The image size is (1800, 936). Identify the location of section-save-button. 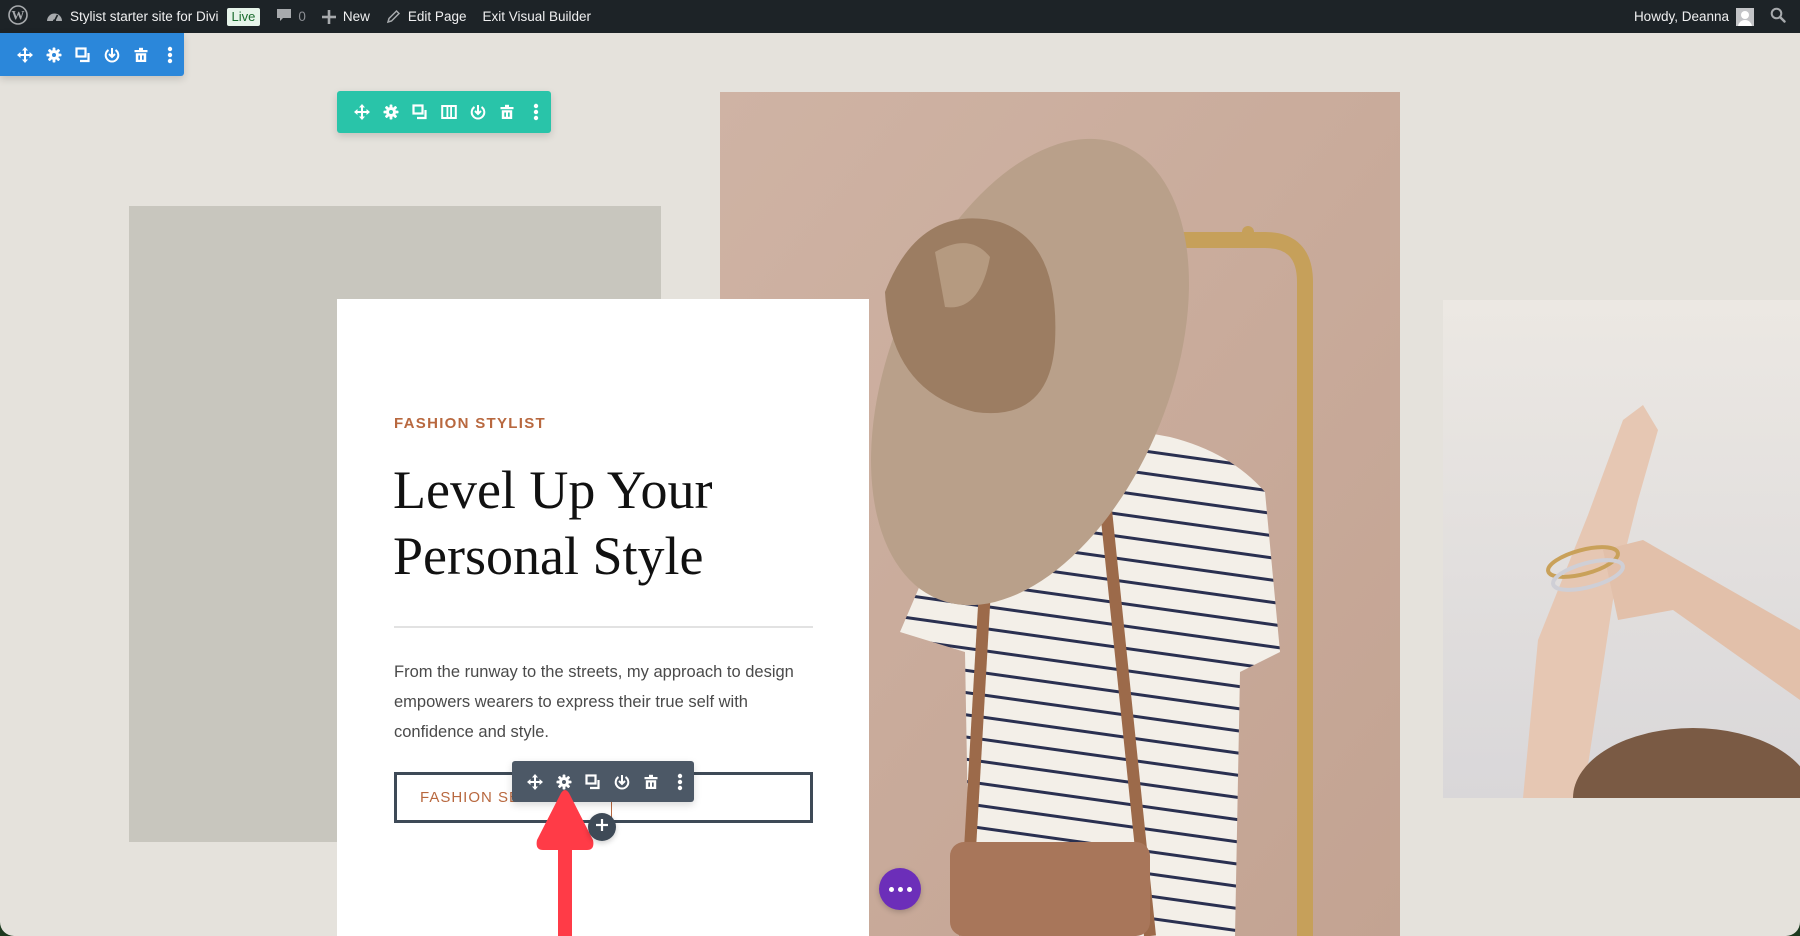
(111, 54).